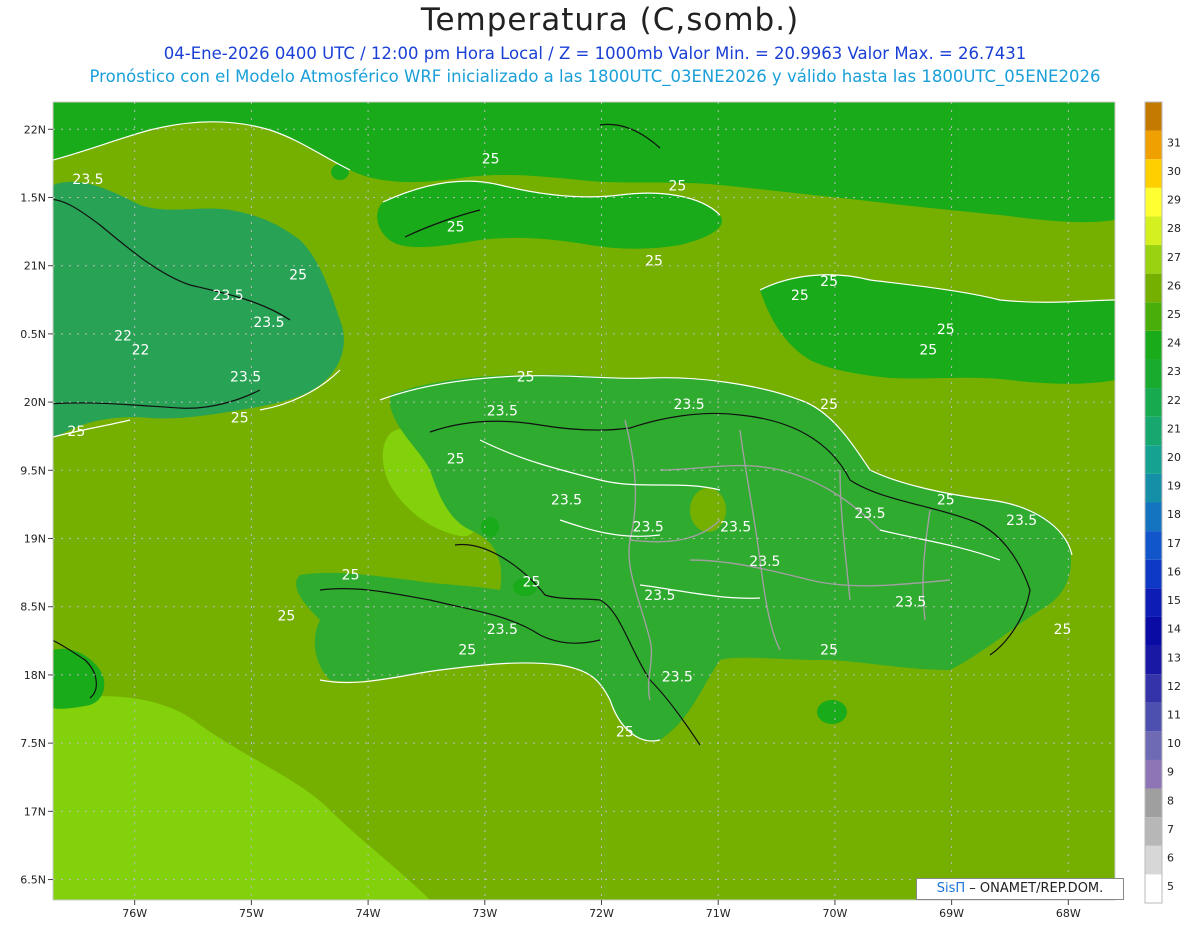 This screenshot has width=1200, height=927. I want to click on lat-tick-label: 0.5N, so click(33, 334).